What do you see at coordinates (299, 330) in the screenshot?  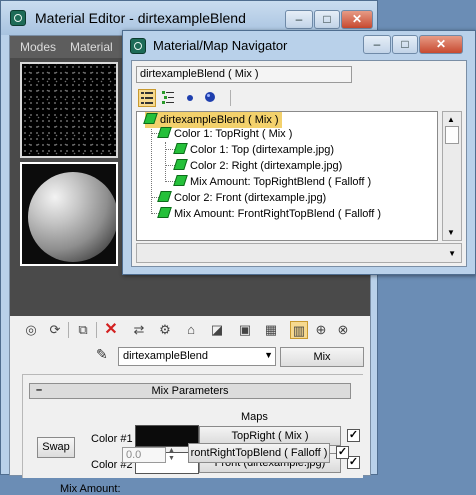 I see `go-to-parent-icon: ▥` at bounding box center [299, 330].